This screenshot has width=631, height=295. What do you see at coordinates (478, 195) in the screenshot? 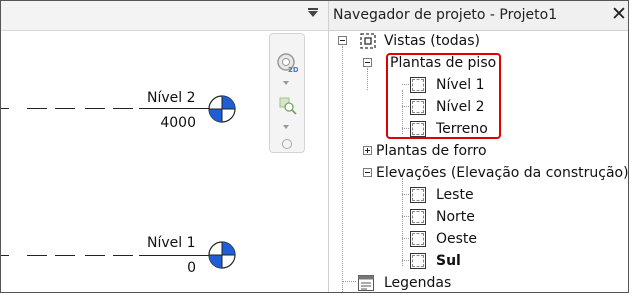
I see `tree-leaf-view: Leste` at bounding box center [478, 195].